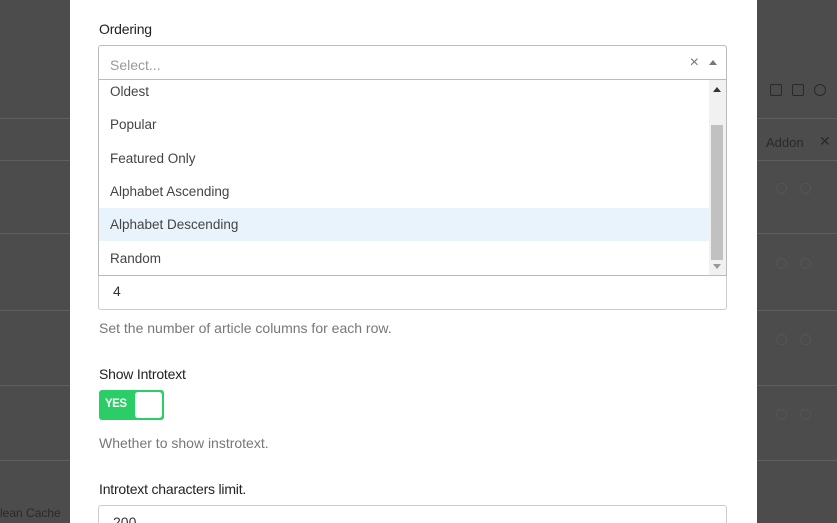 This screenshot has width=837, height=523. What do you see at coordinates (35, 261) in the screenshot?
I see `background-left-panel` at bounding box center [35, 261].